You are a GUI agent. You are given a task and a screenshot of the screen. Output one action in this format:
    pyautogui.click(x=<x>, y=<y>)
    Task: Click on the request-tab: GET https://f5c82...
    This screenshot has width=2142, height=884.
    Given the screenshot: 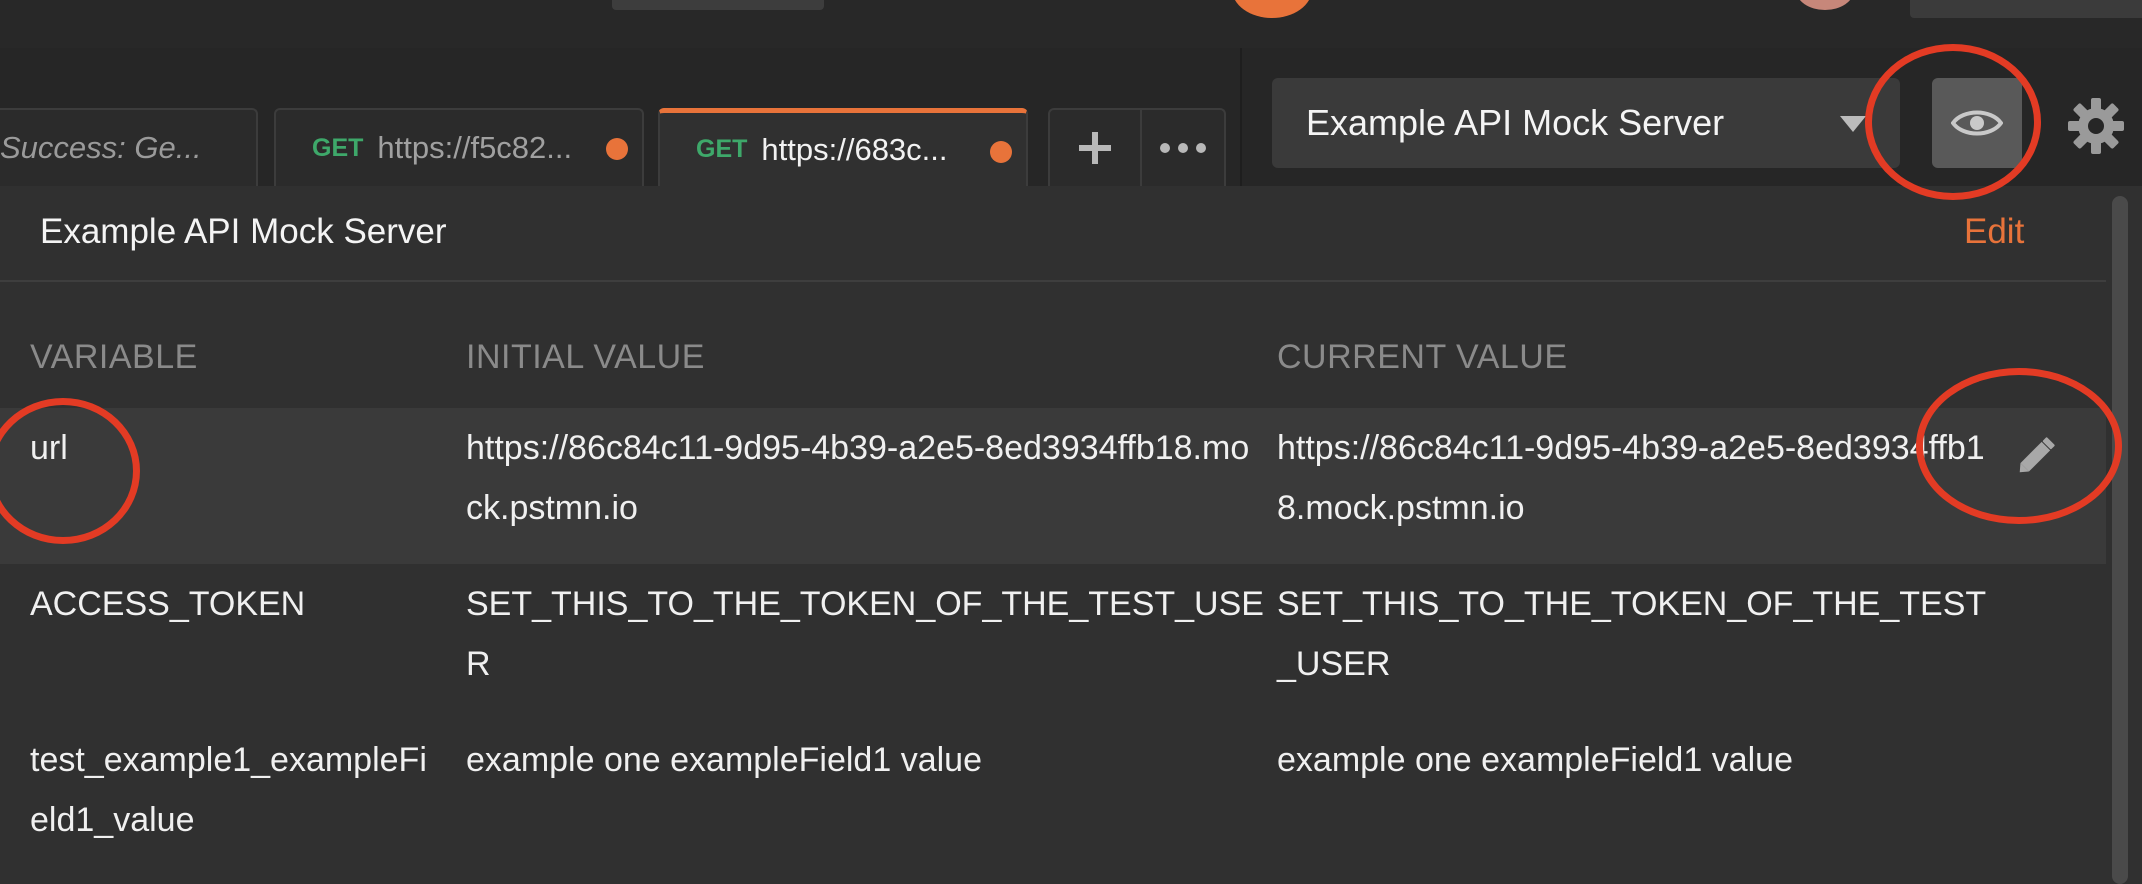 What is the action you would take?
    pyautogui.click(x=459, y=147)
    